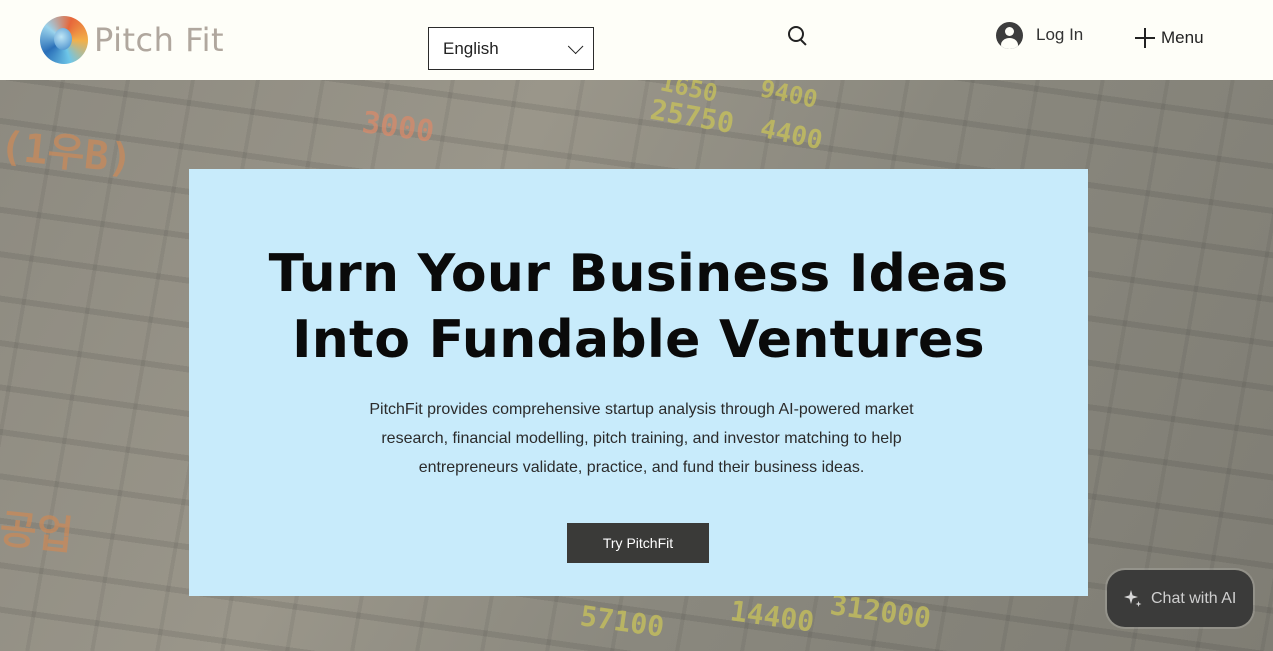 The image size is (1273, 651). Describe the element at coordinates (1145, 38) in the screenshot. I see `plus-icon` at that location.